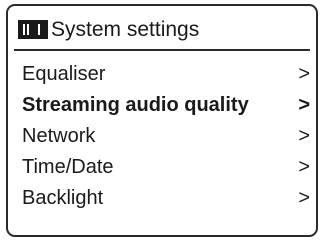 The height and width of the screenshot is (243, 329). Describe the element at coordinates (166, 74) in the screenshot. I see `menu-item-equaliser: Equaliser >` at that location.